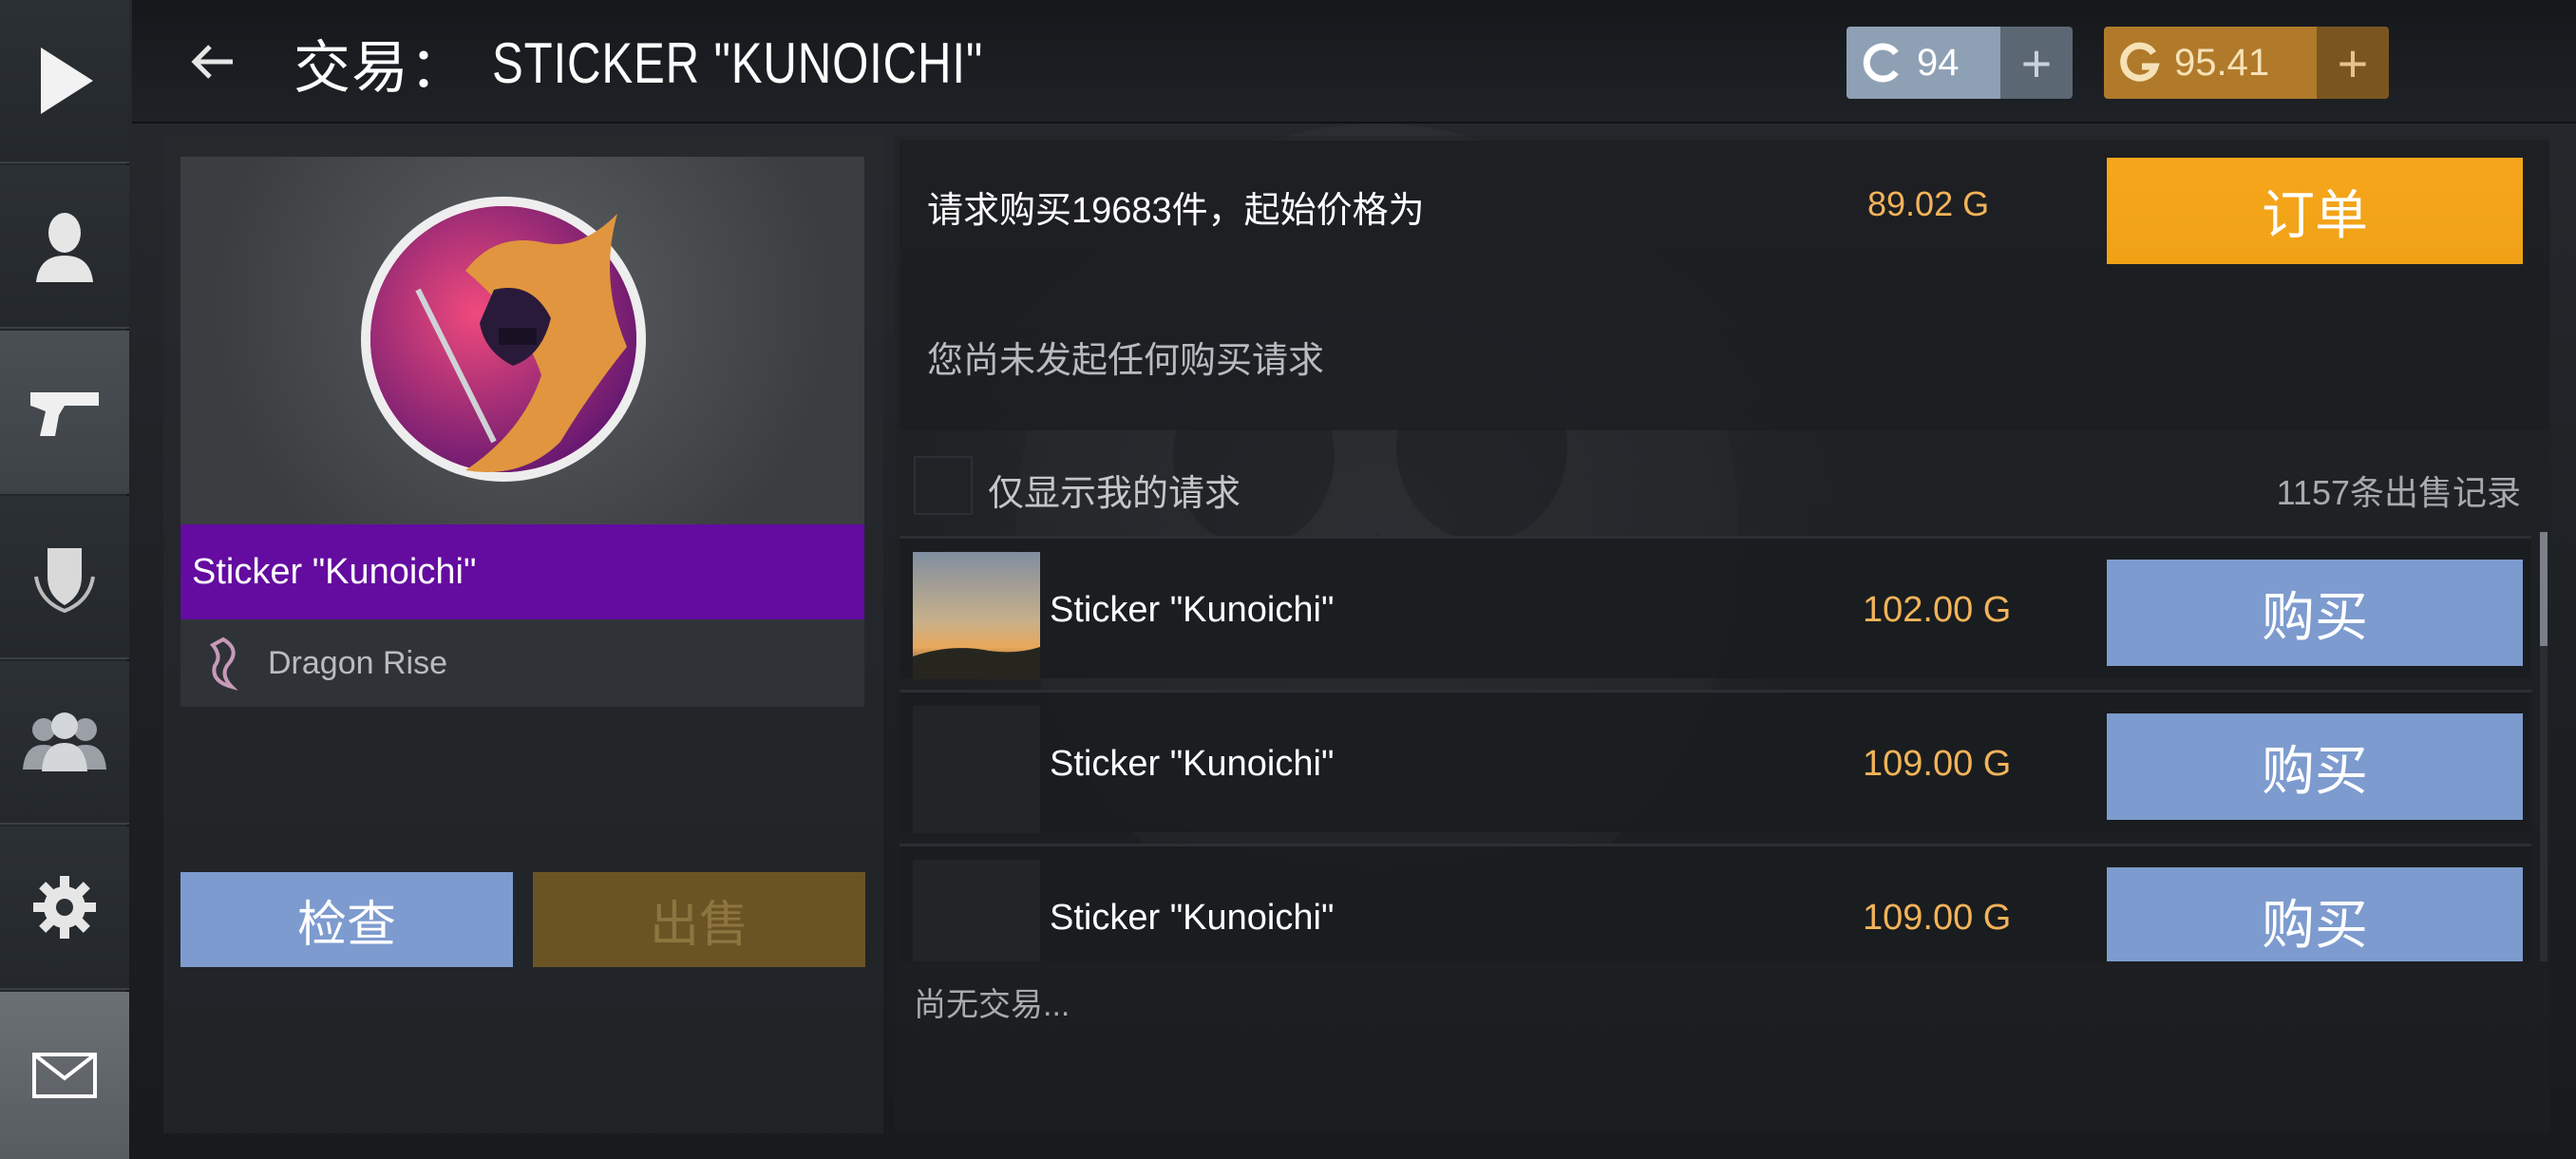 The height and width of the screenshot is (1159, 2576). I want to click on collection-name: Dragon Rise, so click(357, 662).